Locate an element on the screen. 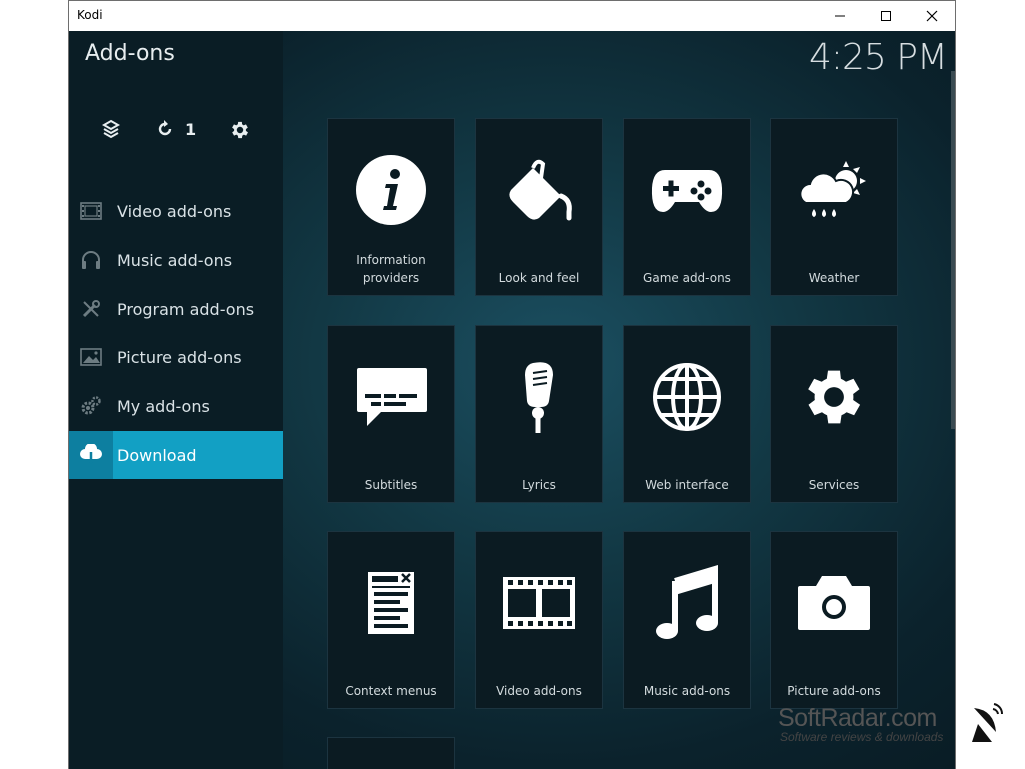 The width and height of the screenshot is (1025, 769). close-icon is located at coordinates (932, 16).